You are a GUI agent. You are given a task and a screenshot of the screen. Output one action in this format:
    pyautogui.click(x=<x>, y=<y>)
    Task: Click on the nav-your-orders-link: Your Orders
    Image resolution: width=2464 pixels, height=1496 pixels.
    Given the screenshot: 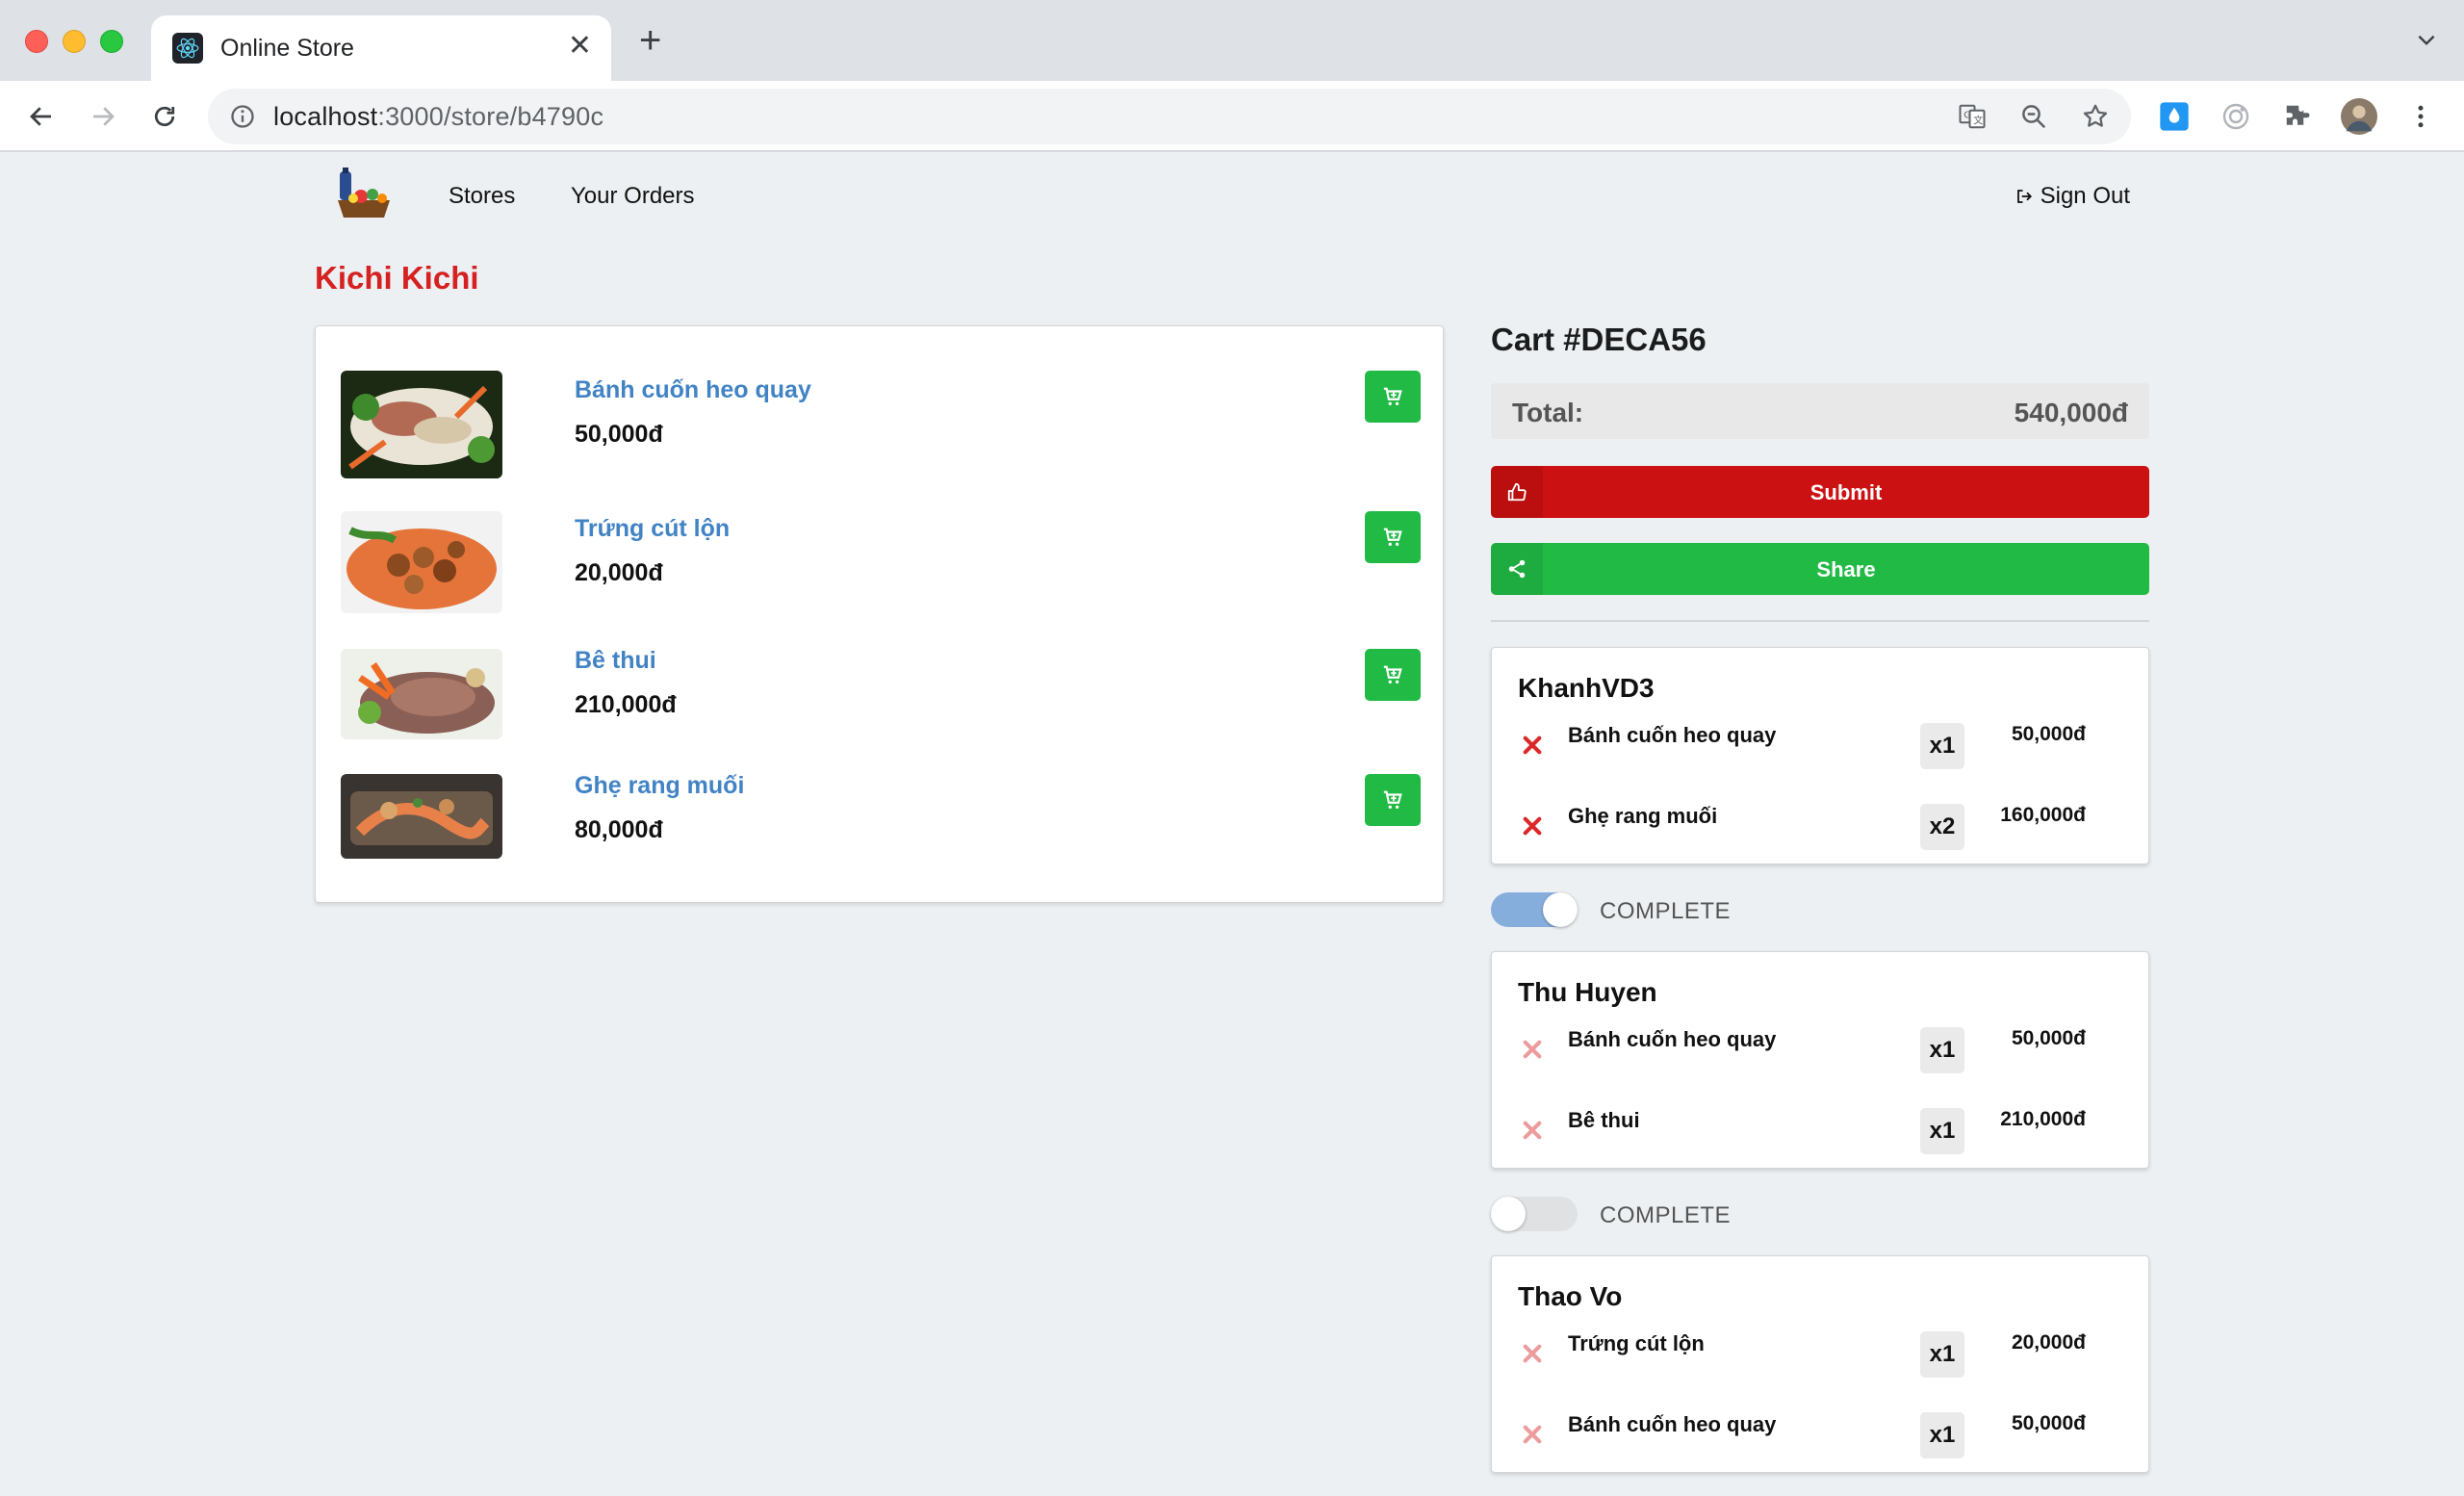 What is the action you would take?
    pyautogui.click(x=633, y=196)
    